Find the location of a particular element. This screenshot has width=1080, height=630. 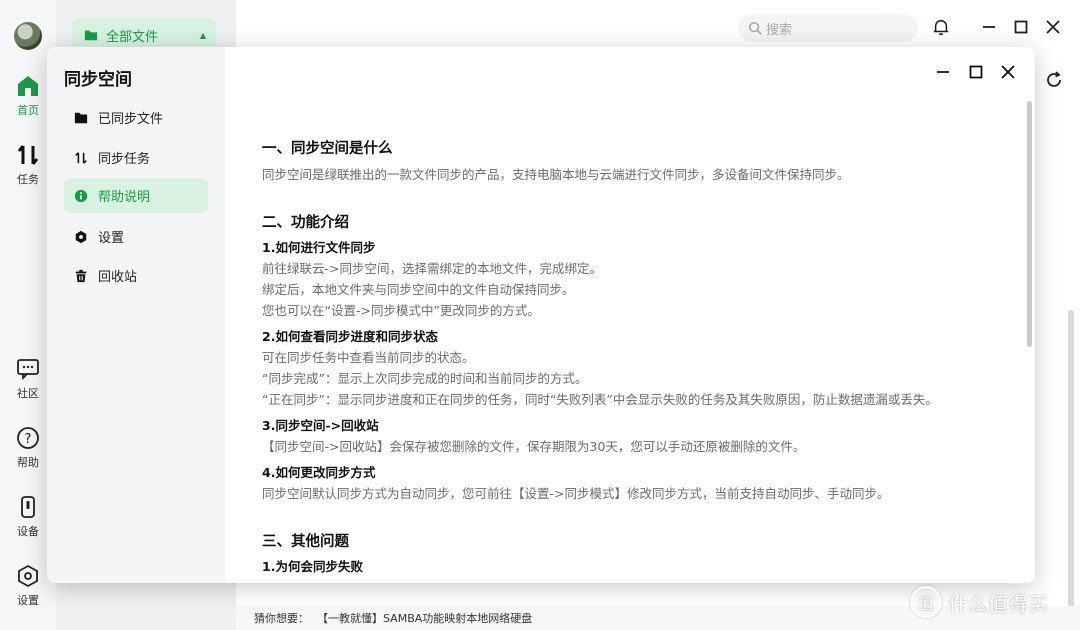

question-title: 1.为何会同步失败 is located at coordinates (312, 566).